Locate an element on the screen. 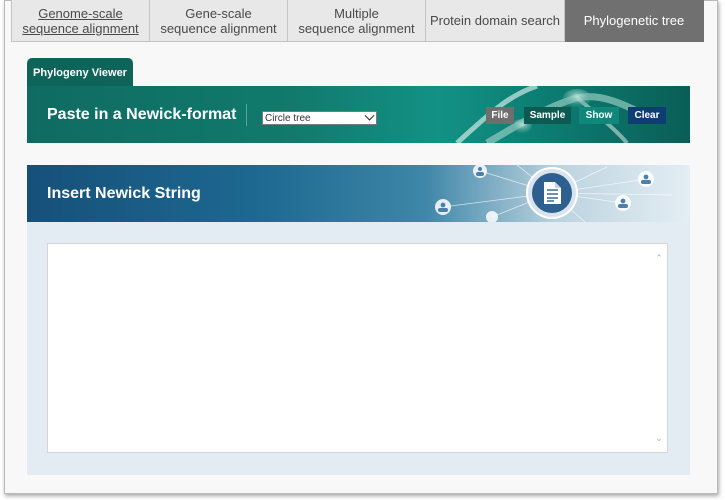 The width and height of the screenshot is (725, 500). tab-genome-scale-label: Genome-scale sequence alignment is located at coordinates (80, 20).